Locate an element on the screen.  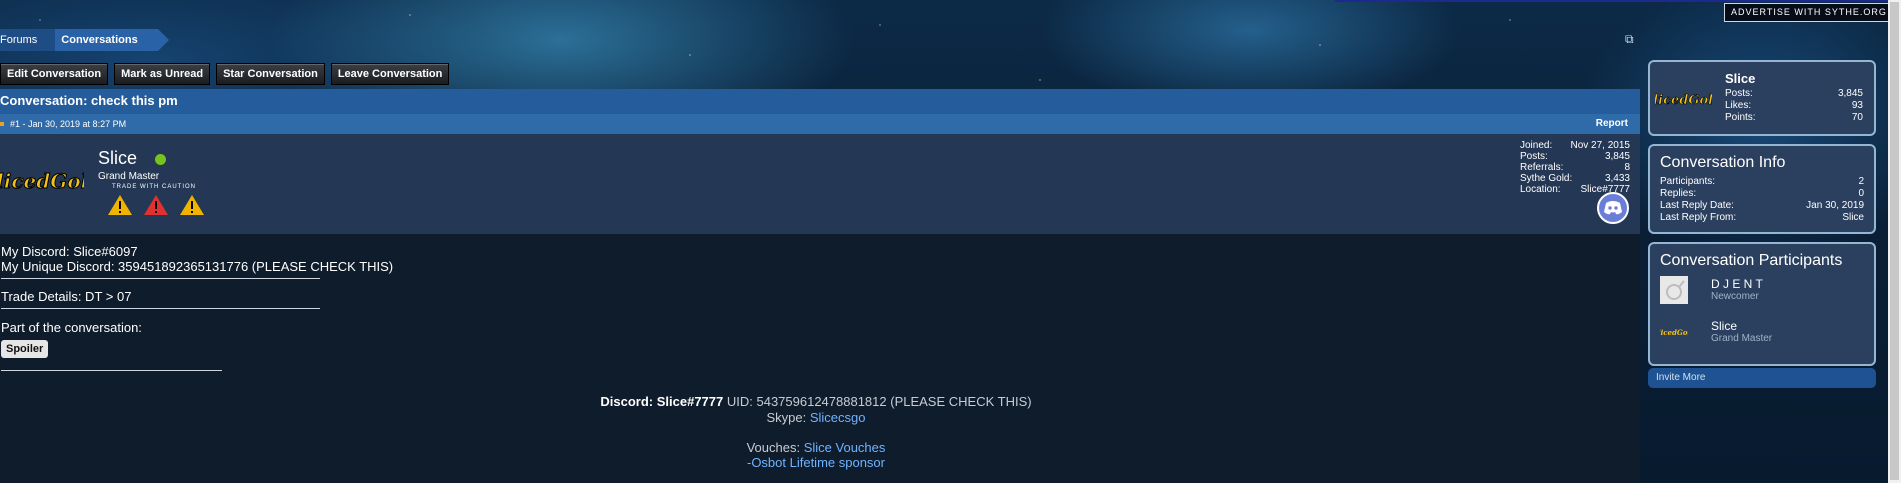
participant-avatar: SlicedGold is located at coordinates (1674, 332).